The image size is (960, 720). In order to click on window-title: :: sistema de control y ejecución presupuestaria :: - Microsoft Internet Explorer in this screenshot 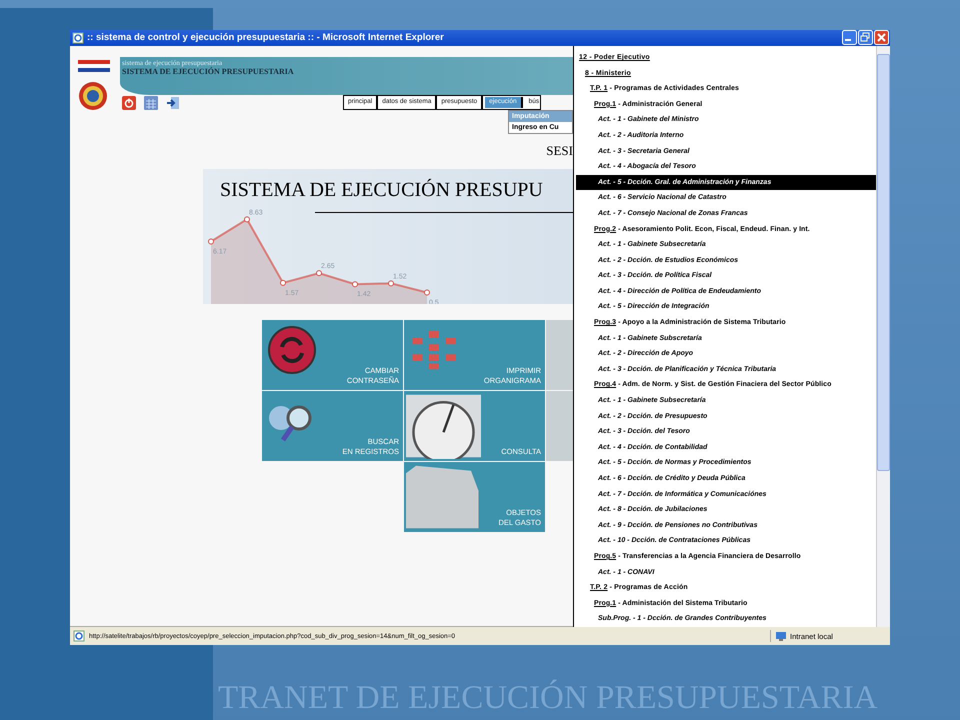, I will do `click(266, 38)`.